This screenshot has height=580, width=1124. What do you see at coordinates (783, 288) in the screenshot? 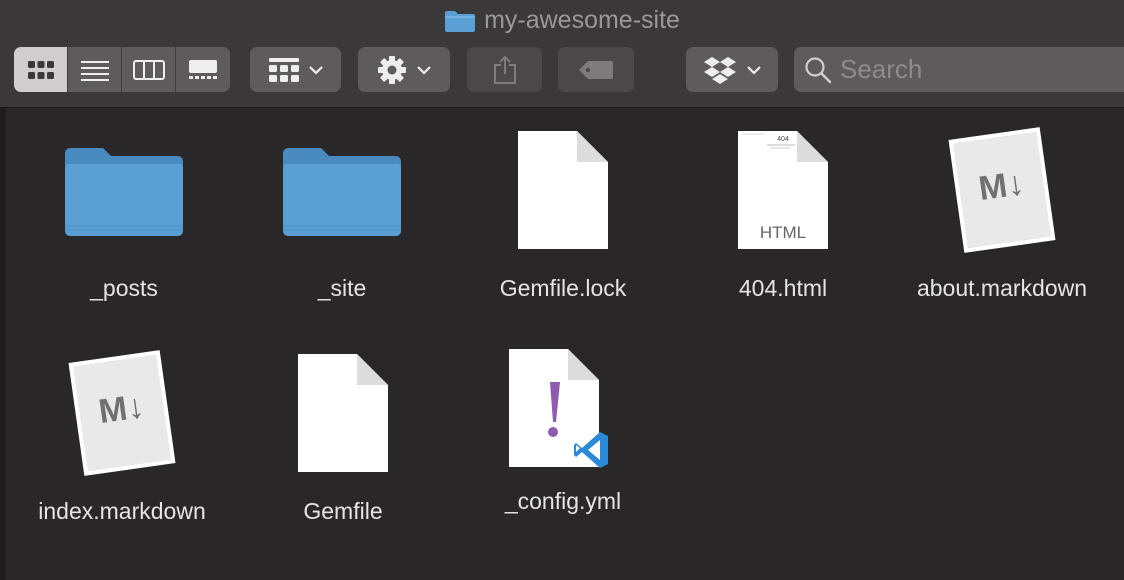
I see `file-name: 404.html` at bounding box center [783, 288].